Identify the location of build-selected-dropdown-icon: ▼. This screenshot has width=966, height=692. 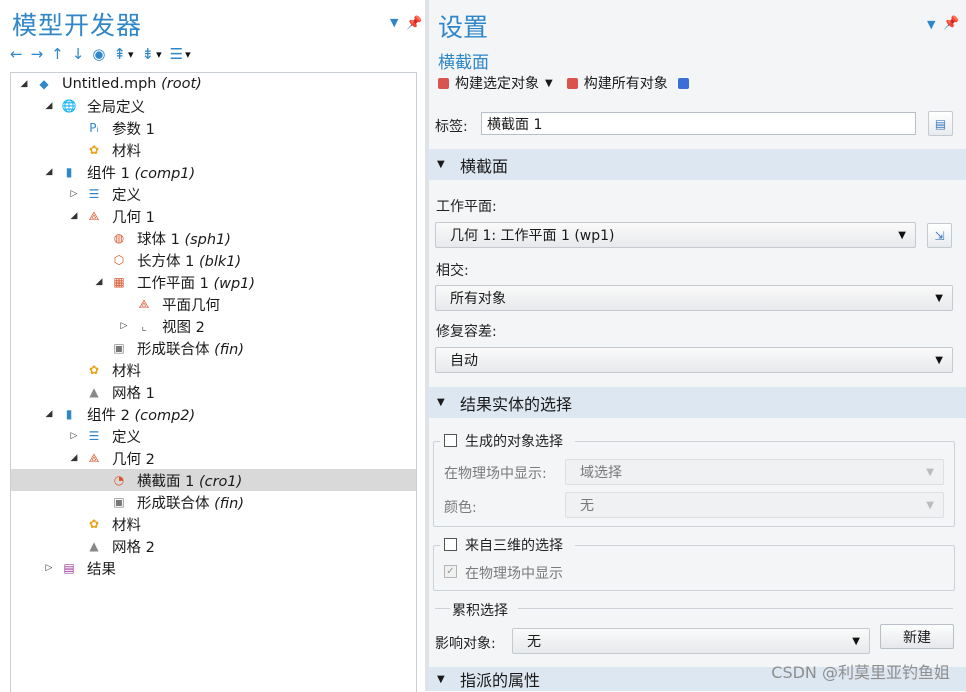
(549, 83).